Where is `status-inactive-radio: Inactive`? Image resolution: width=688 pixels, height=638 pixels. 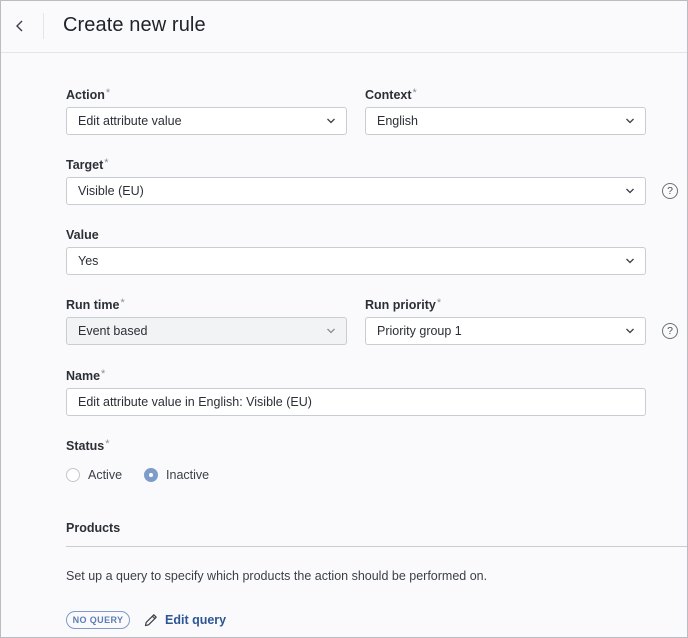
status-inactive-radio: Inactive is located at coordinates (176, 475).